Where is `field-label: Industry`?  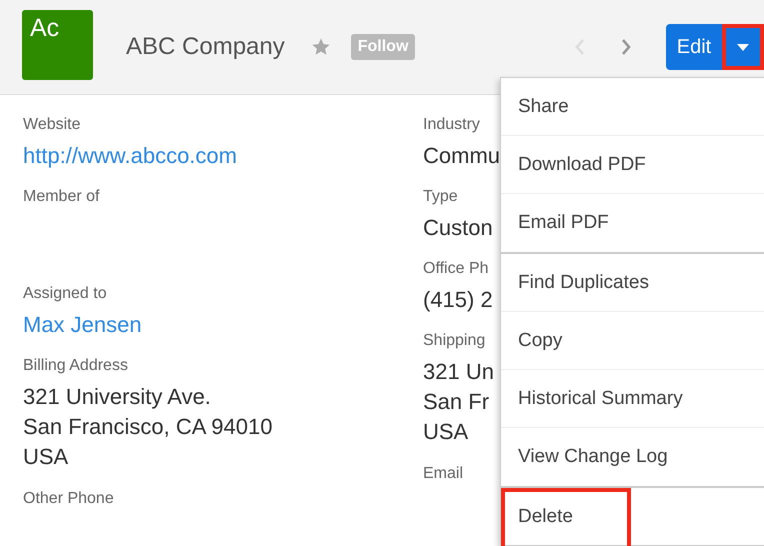 field-label: Industry is located at coordinates (451, 125).